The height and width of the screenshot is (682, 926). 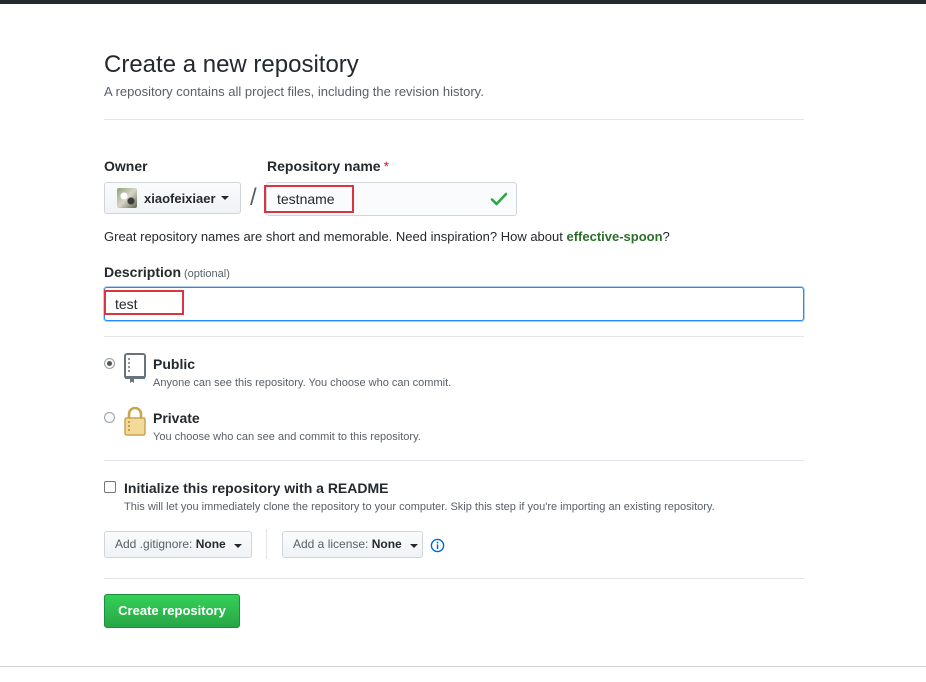 I want to click on license-value: None, so click(x=386, y=544).